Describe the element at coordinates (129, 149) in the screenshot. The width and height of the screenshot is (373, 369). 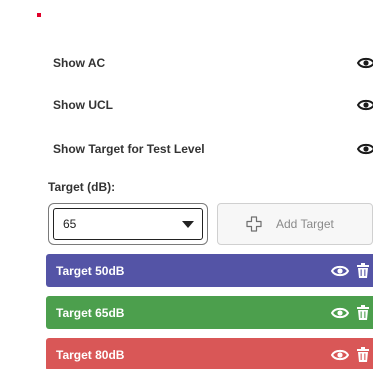
I see `show-target-test-level-label: Show Target for Test Level` at that location.